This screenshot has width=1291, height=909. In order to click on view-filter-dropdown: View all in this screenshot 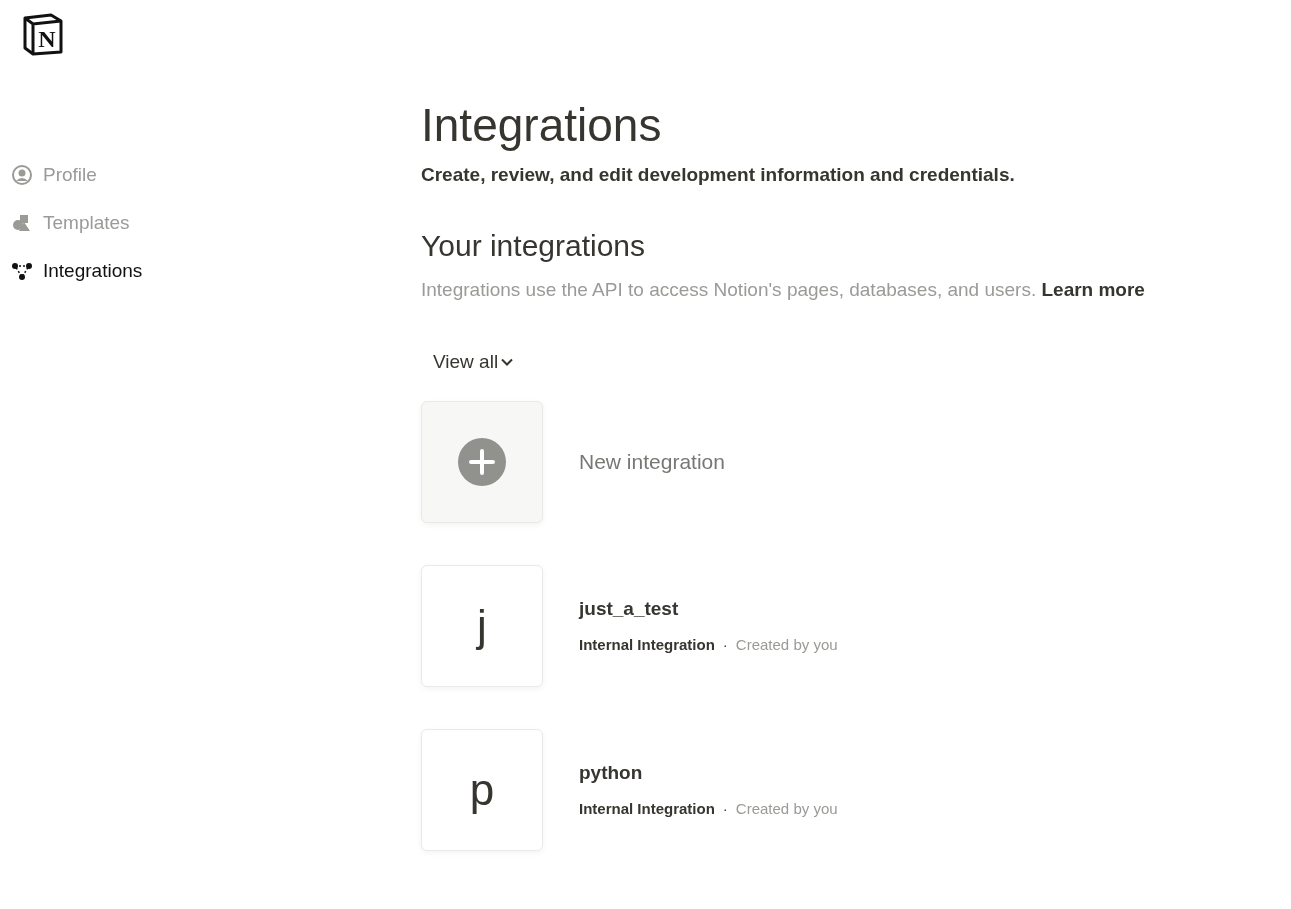, I will do `click(474, 362)`.